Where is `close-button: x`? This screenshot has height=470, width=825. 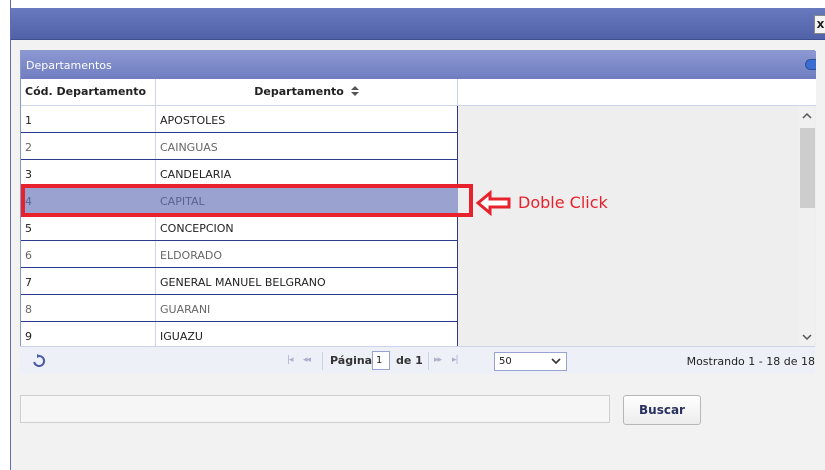
close-button: x is located at coordinates (819, 24).